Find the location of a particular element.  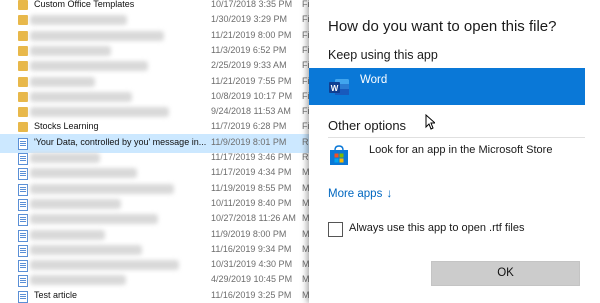

file-date-modified: 10/27/2018 11:26 AM is located at coordinates (253, 218).